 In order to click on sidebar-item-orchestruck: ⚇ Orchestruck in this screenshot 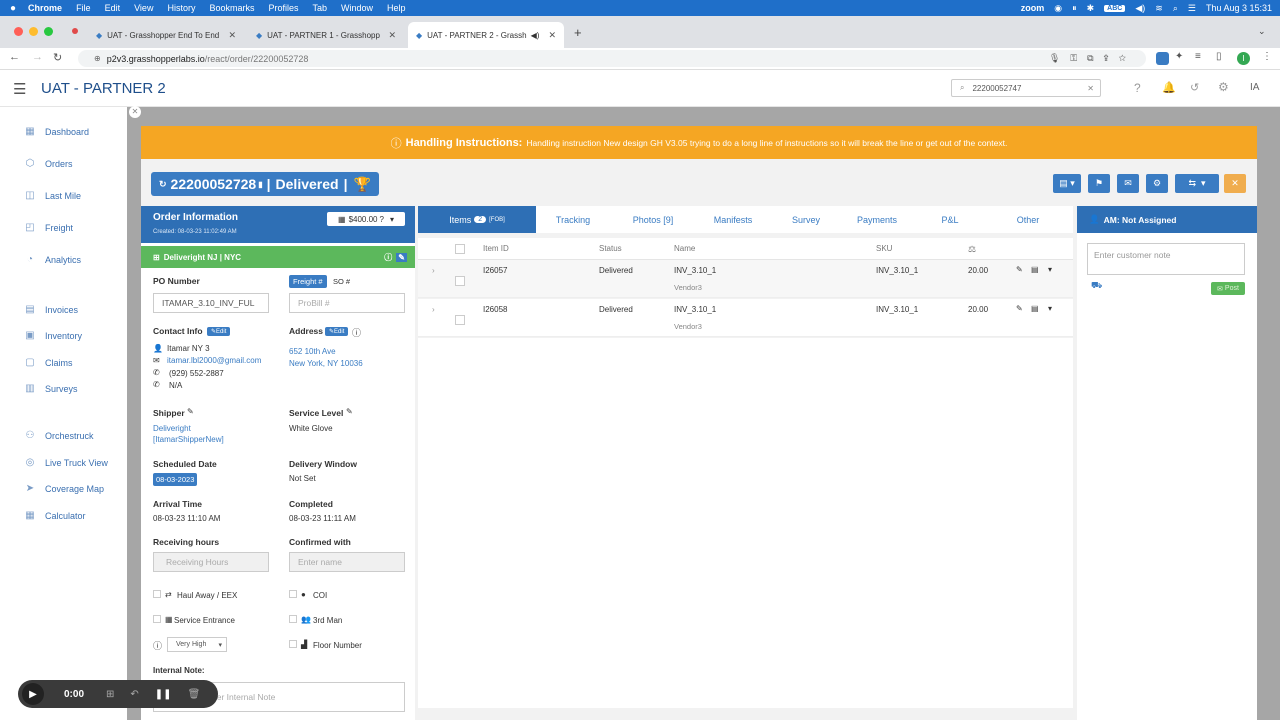, I will do `click(58, 435)`.